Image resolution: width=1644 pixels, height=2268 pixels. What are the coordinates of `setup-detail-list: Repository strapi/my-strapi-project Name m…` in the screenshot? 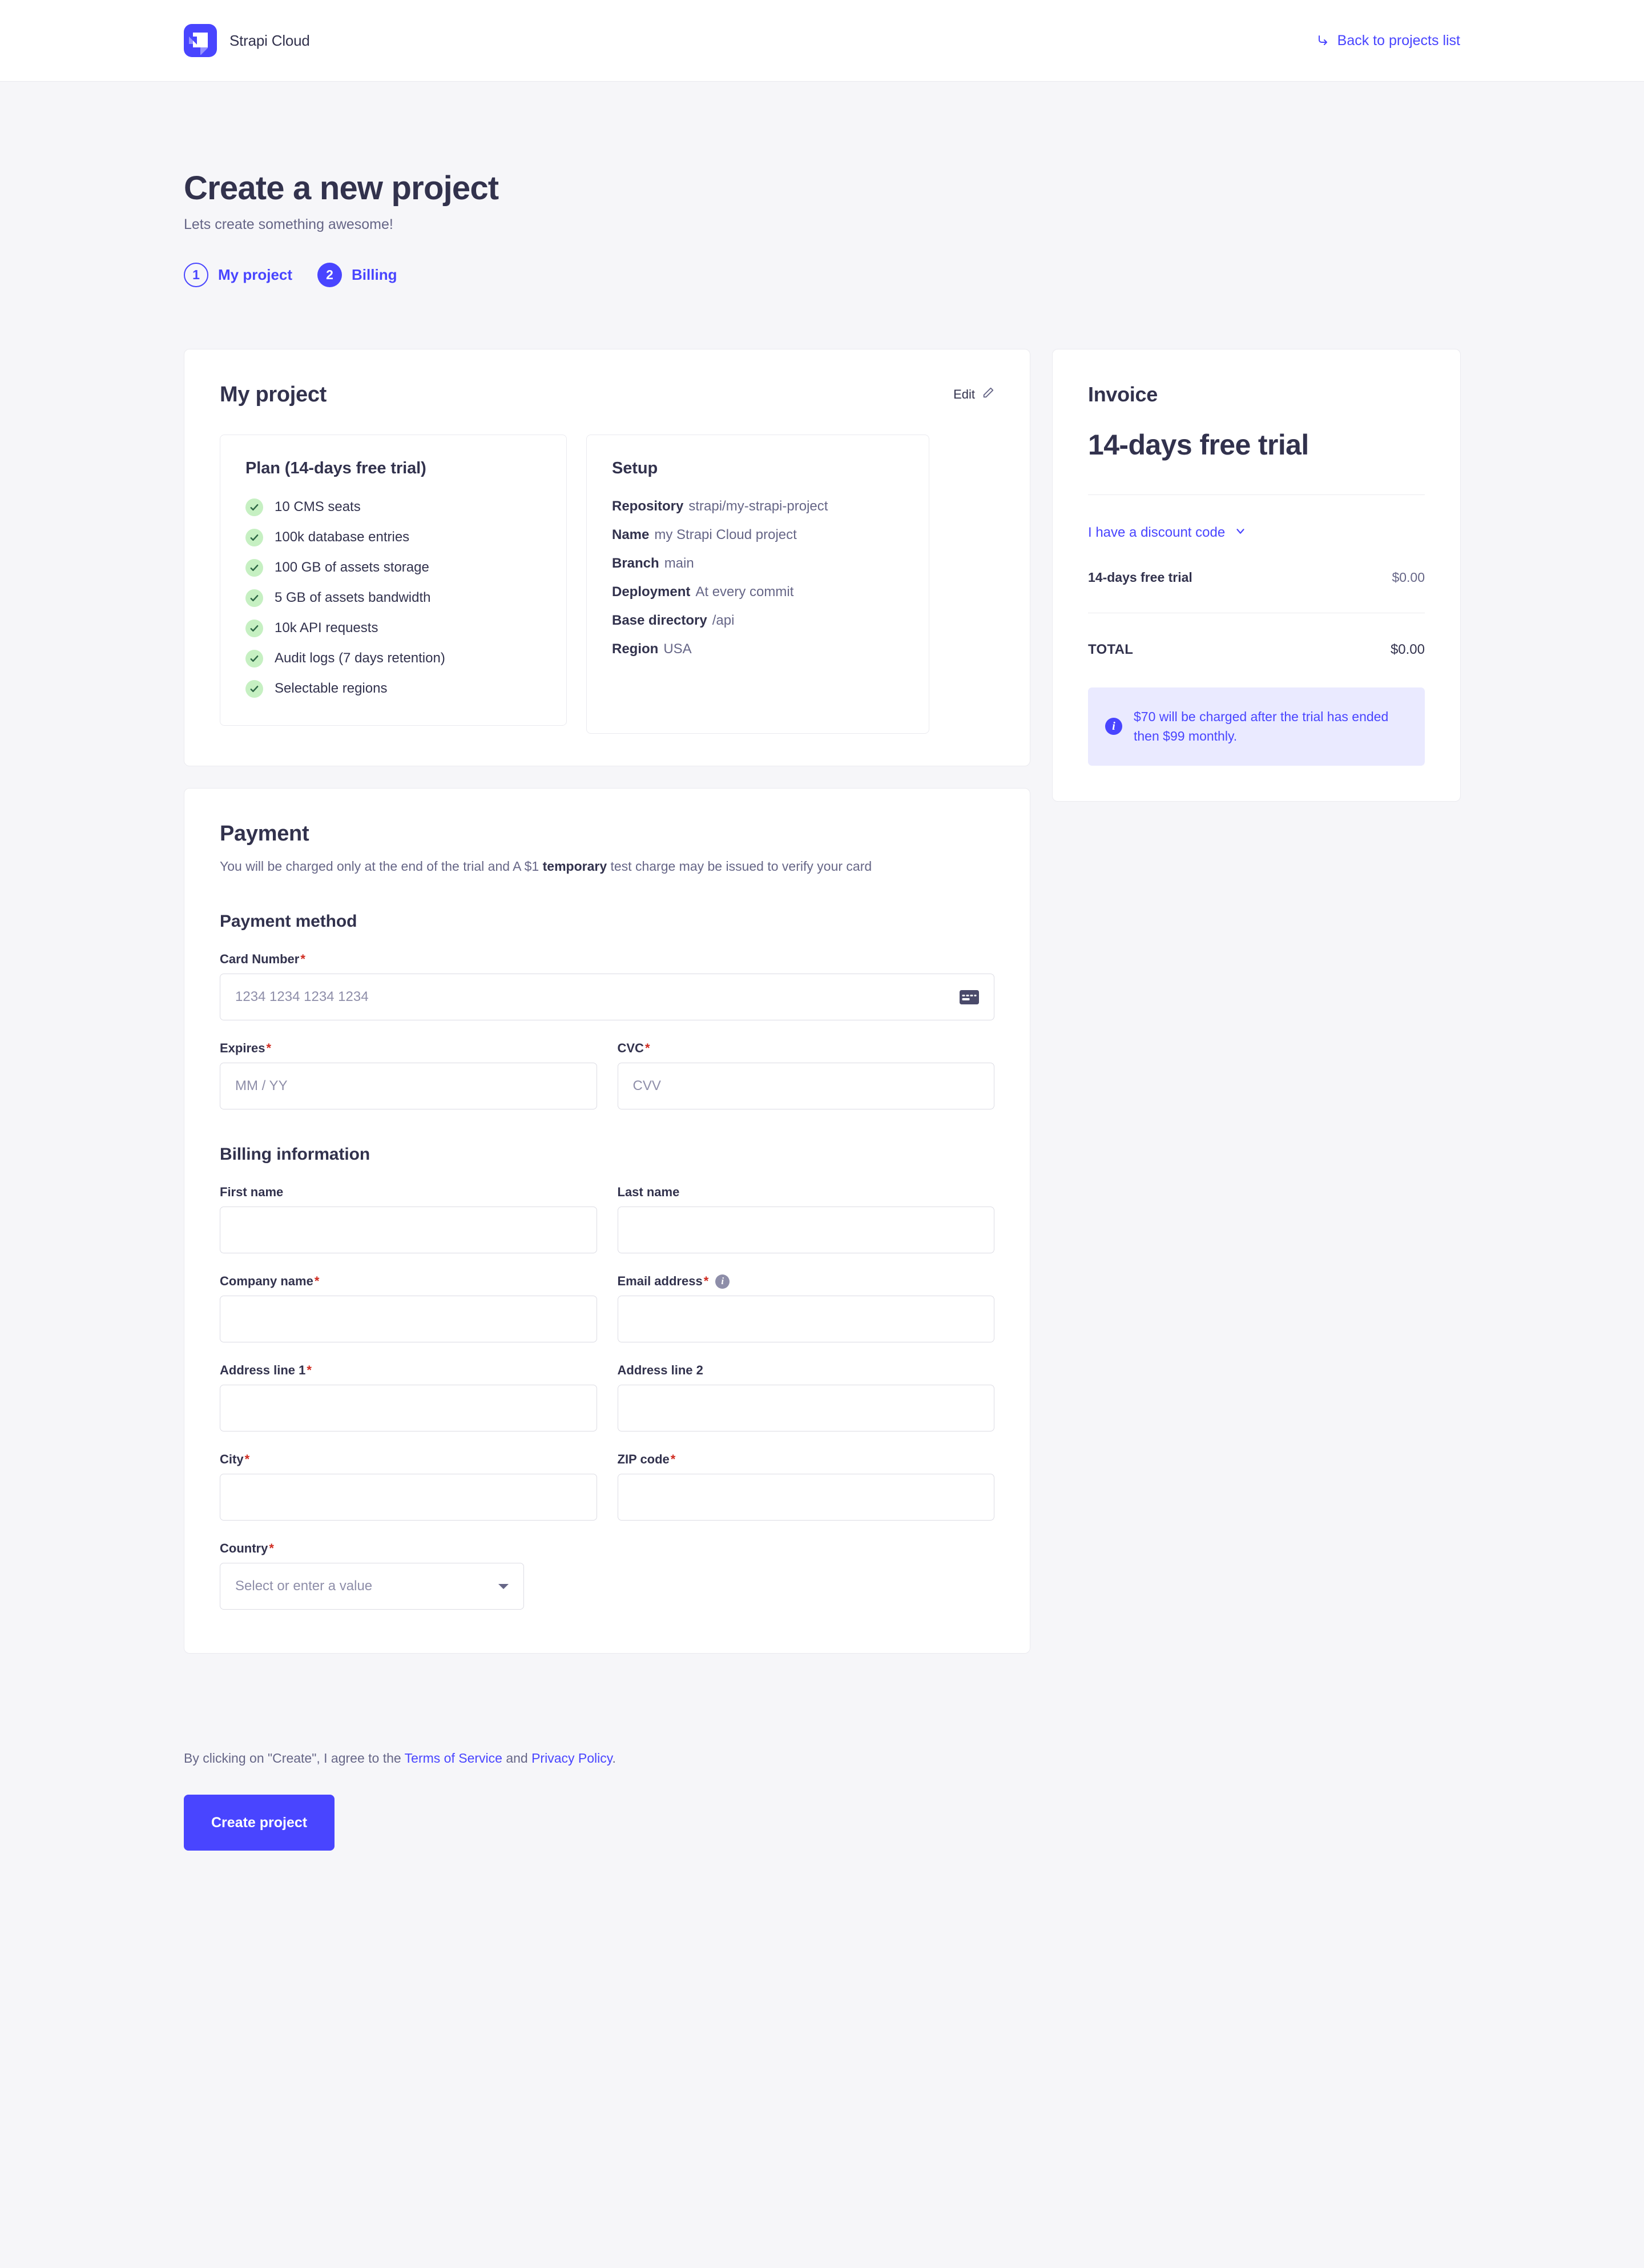 It's located at (758, 577).